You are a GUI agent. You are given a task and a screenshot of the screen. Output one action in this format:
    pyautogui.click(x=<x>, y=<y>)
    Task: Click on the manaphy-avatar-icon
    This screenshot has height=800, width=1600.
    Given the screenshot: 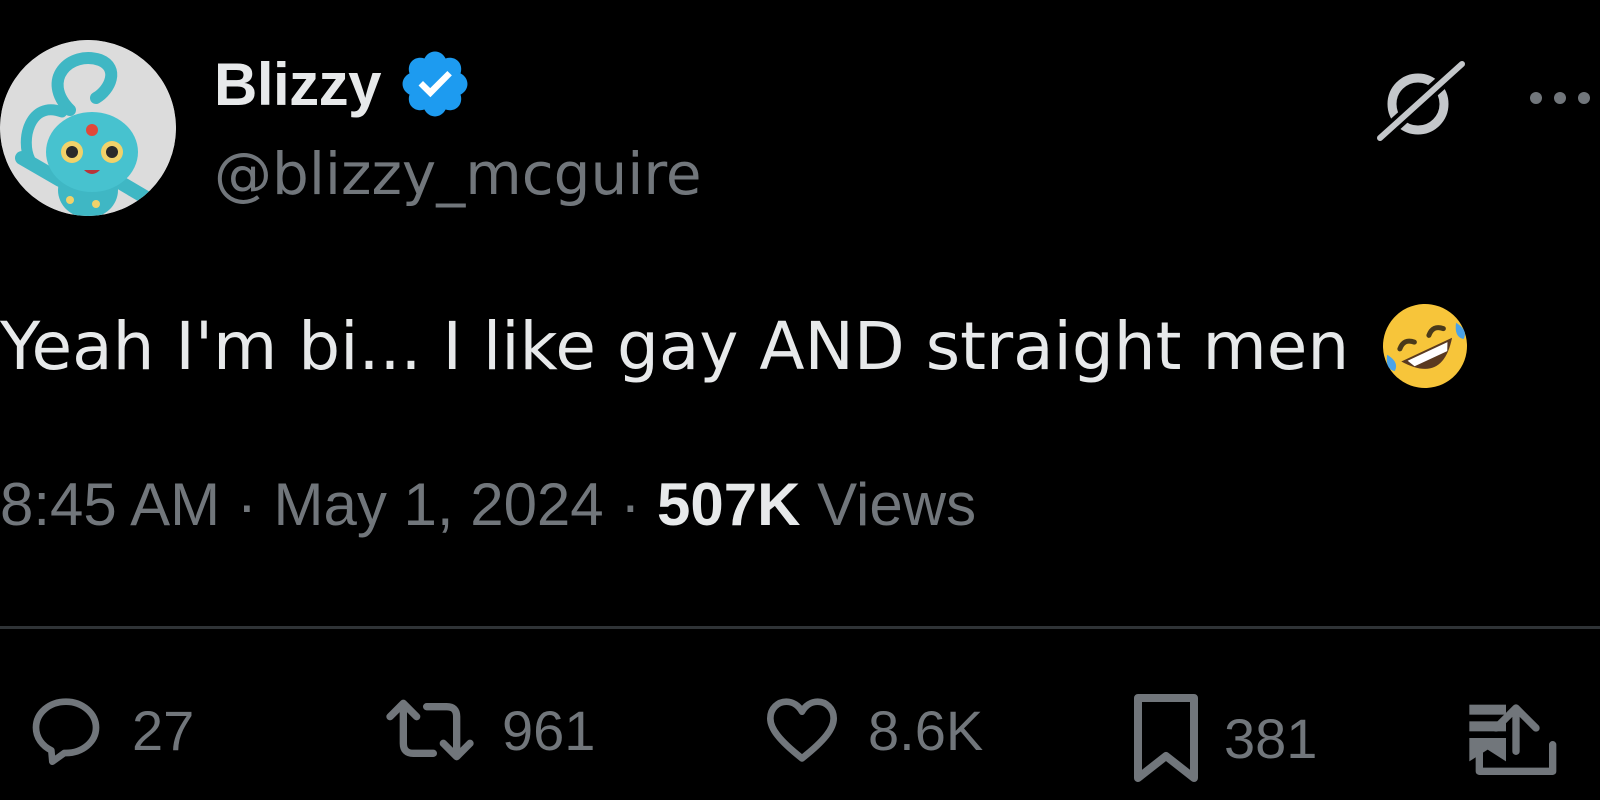 What is the action you would take?
    pyautogui.click(x=88, y=128)
    